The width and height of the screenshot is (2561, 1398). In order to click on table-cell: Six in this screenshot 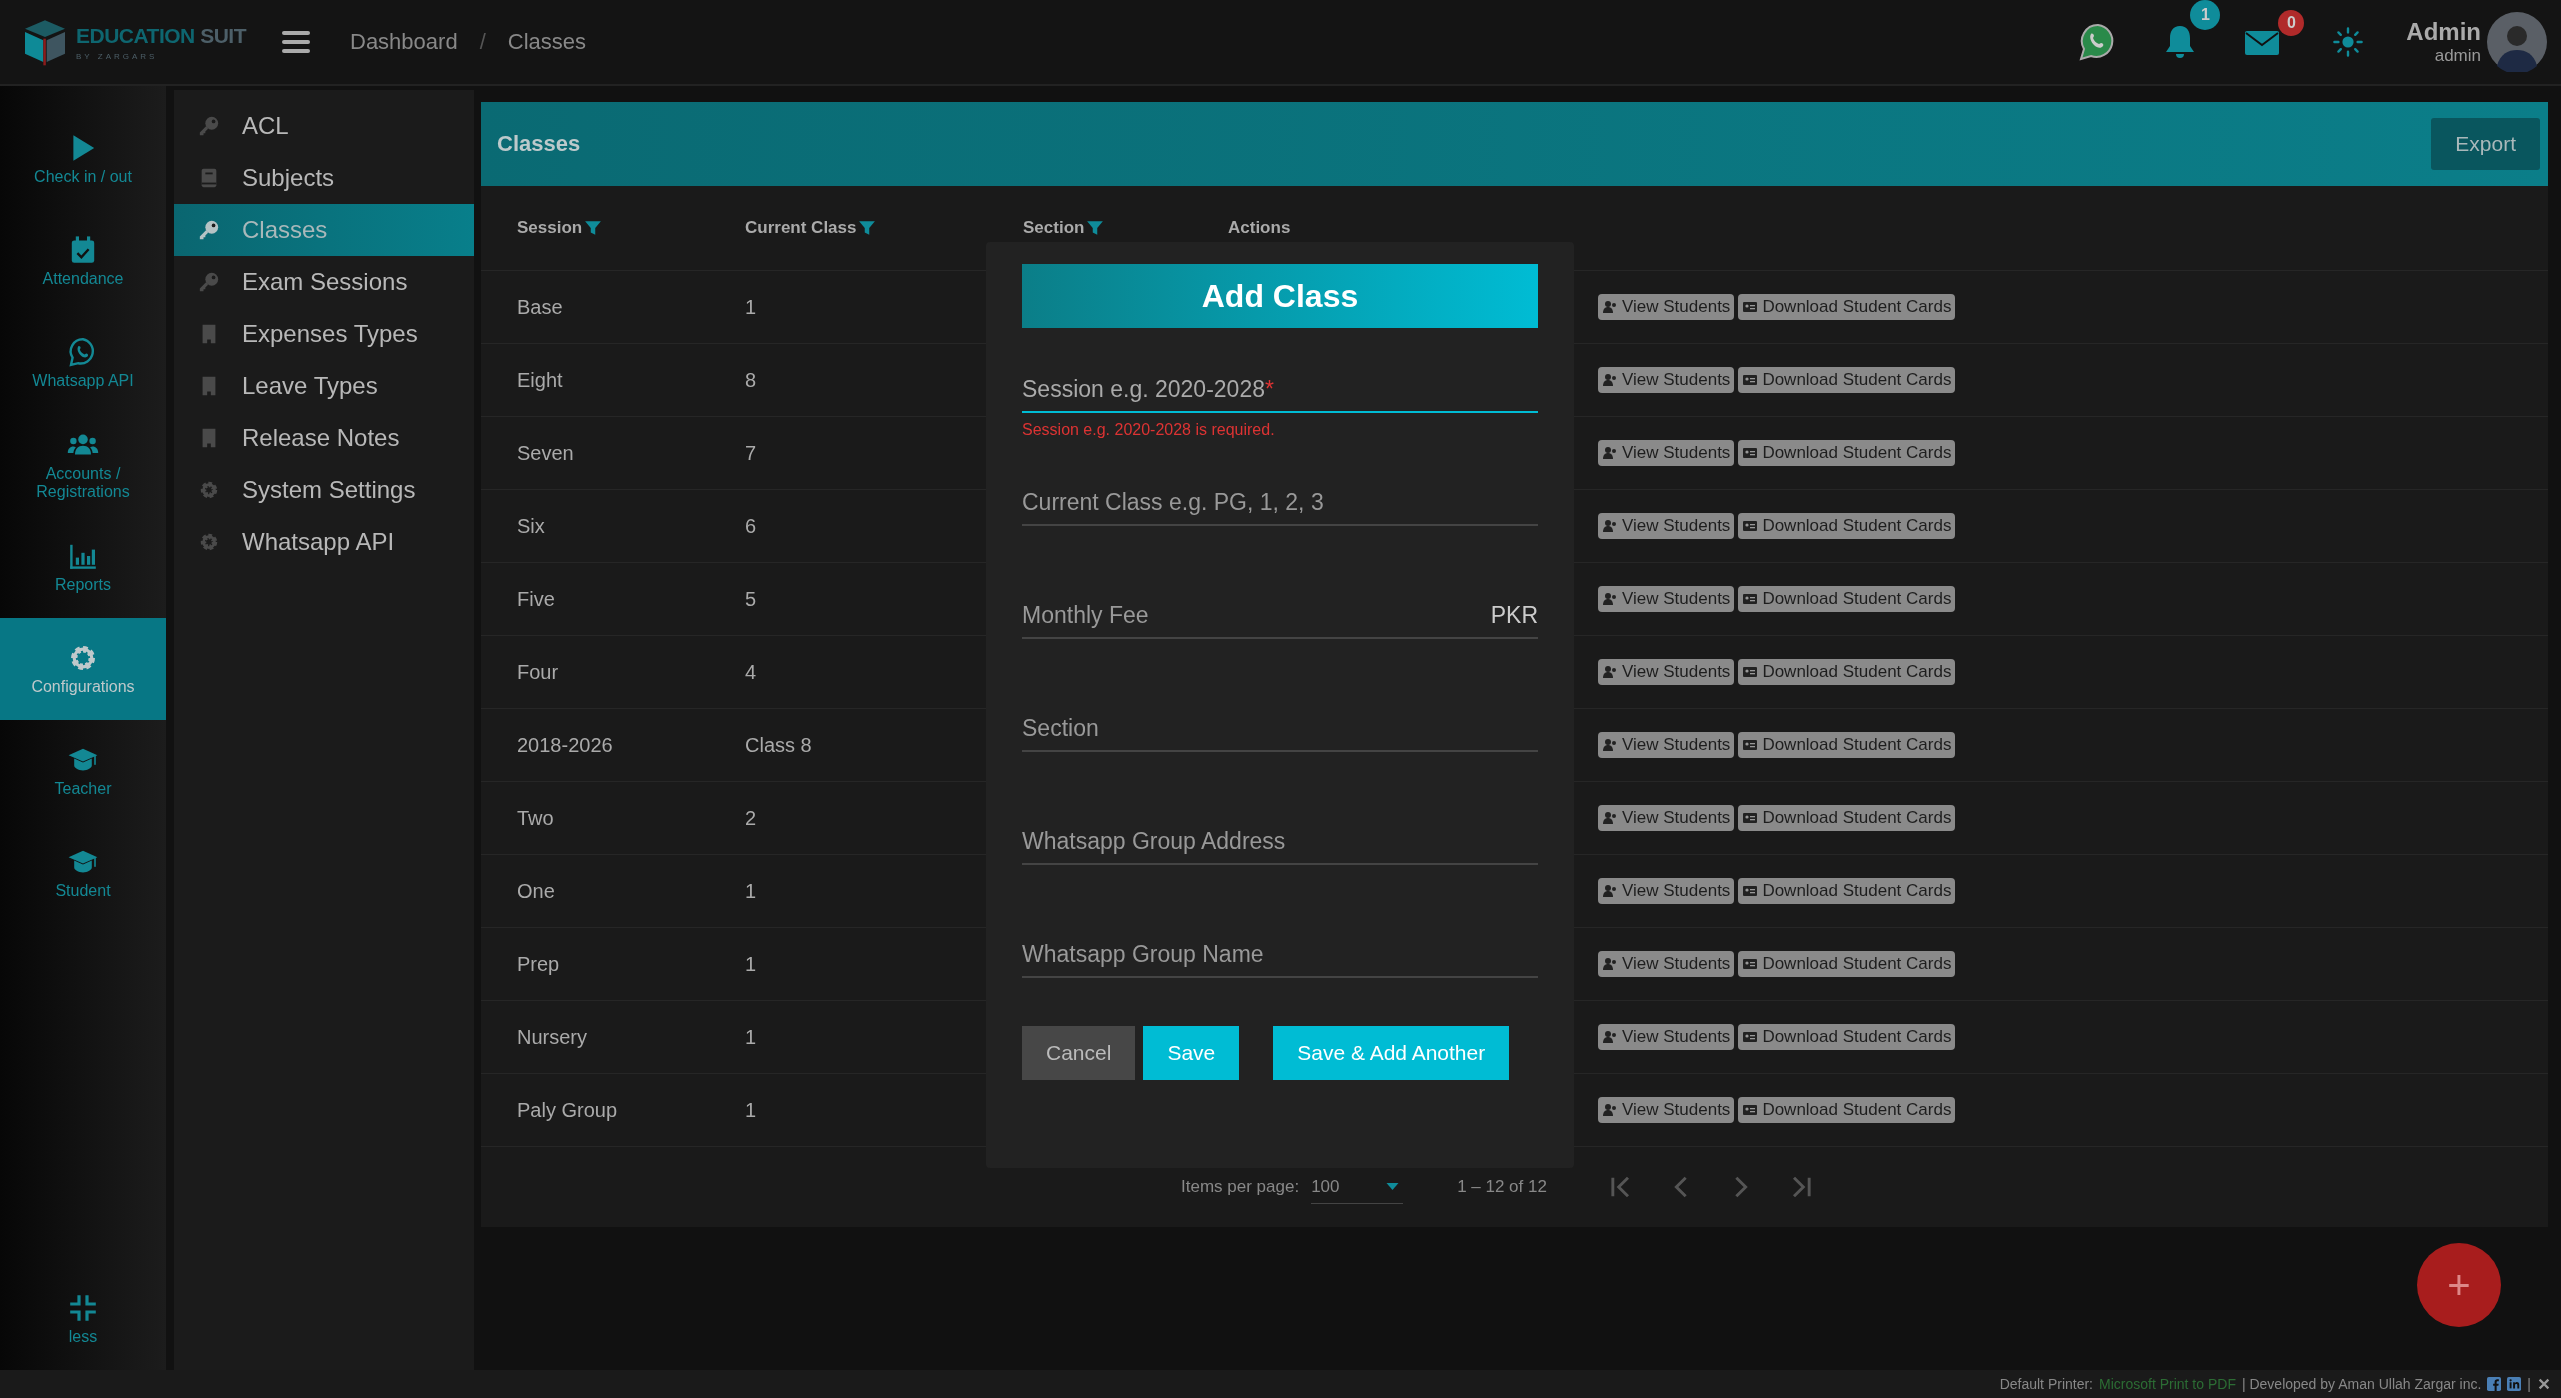, I will do `click(531, 525)`.